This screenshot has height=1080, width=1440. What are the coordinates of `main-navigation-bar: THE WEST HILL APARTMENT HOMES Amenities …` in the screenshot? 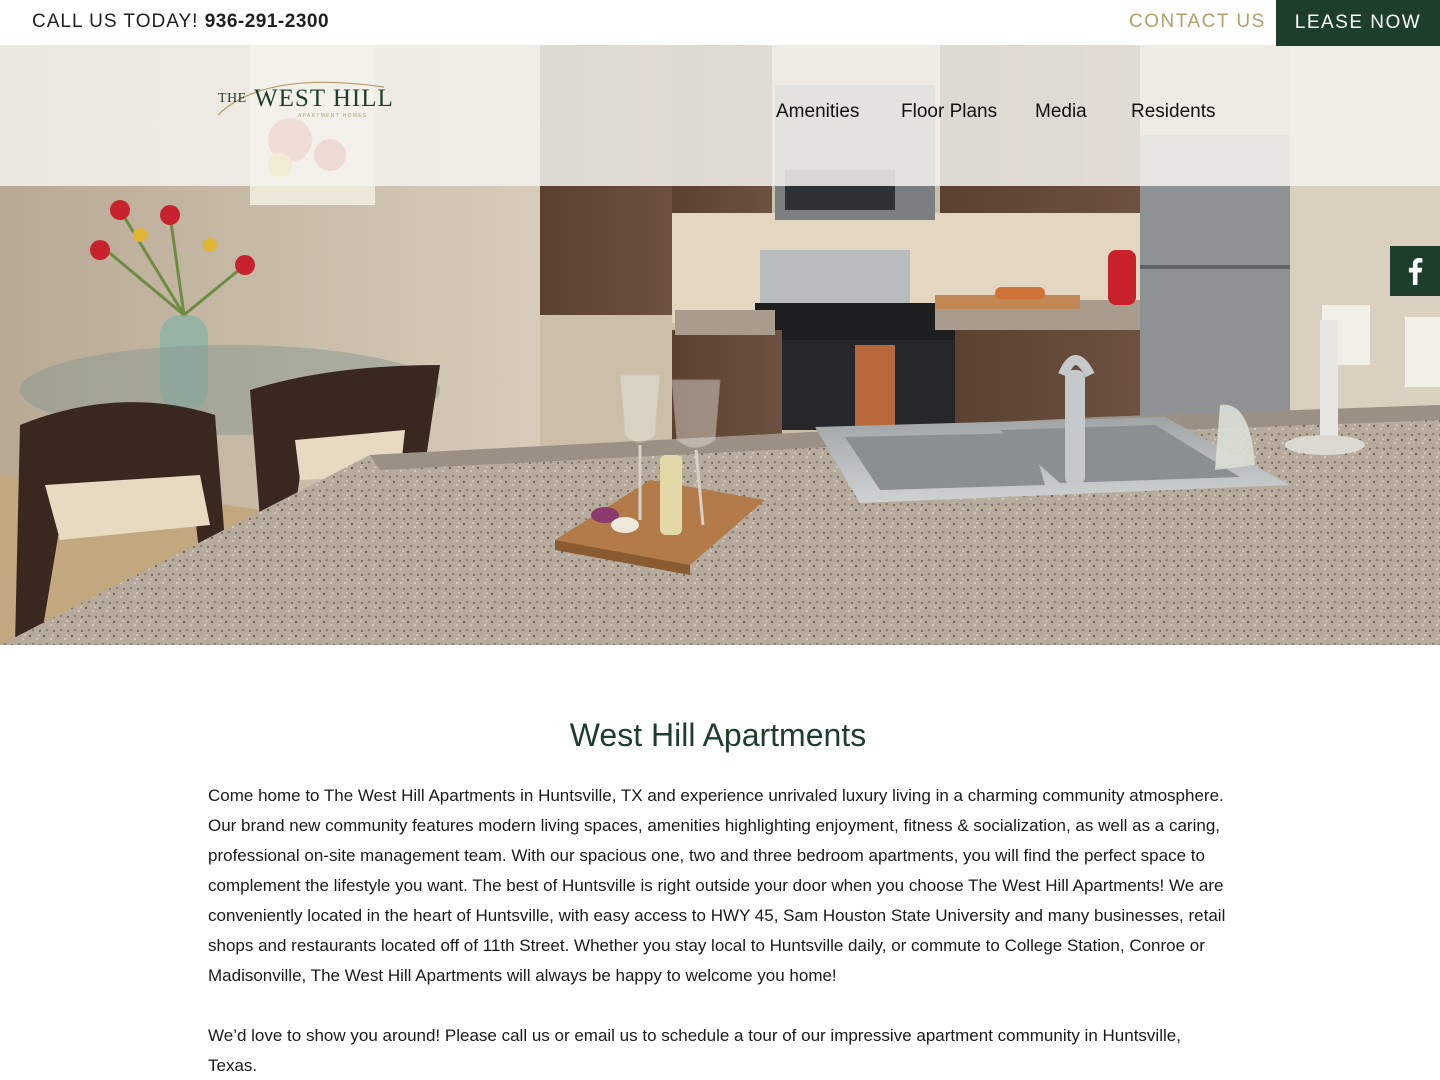 It's located at (720, 115).